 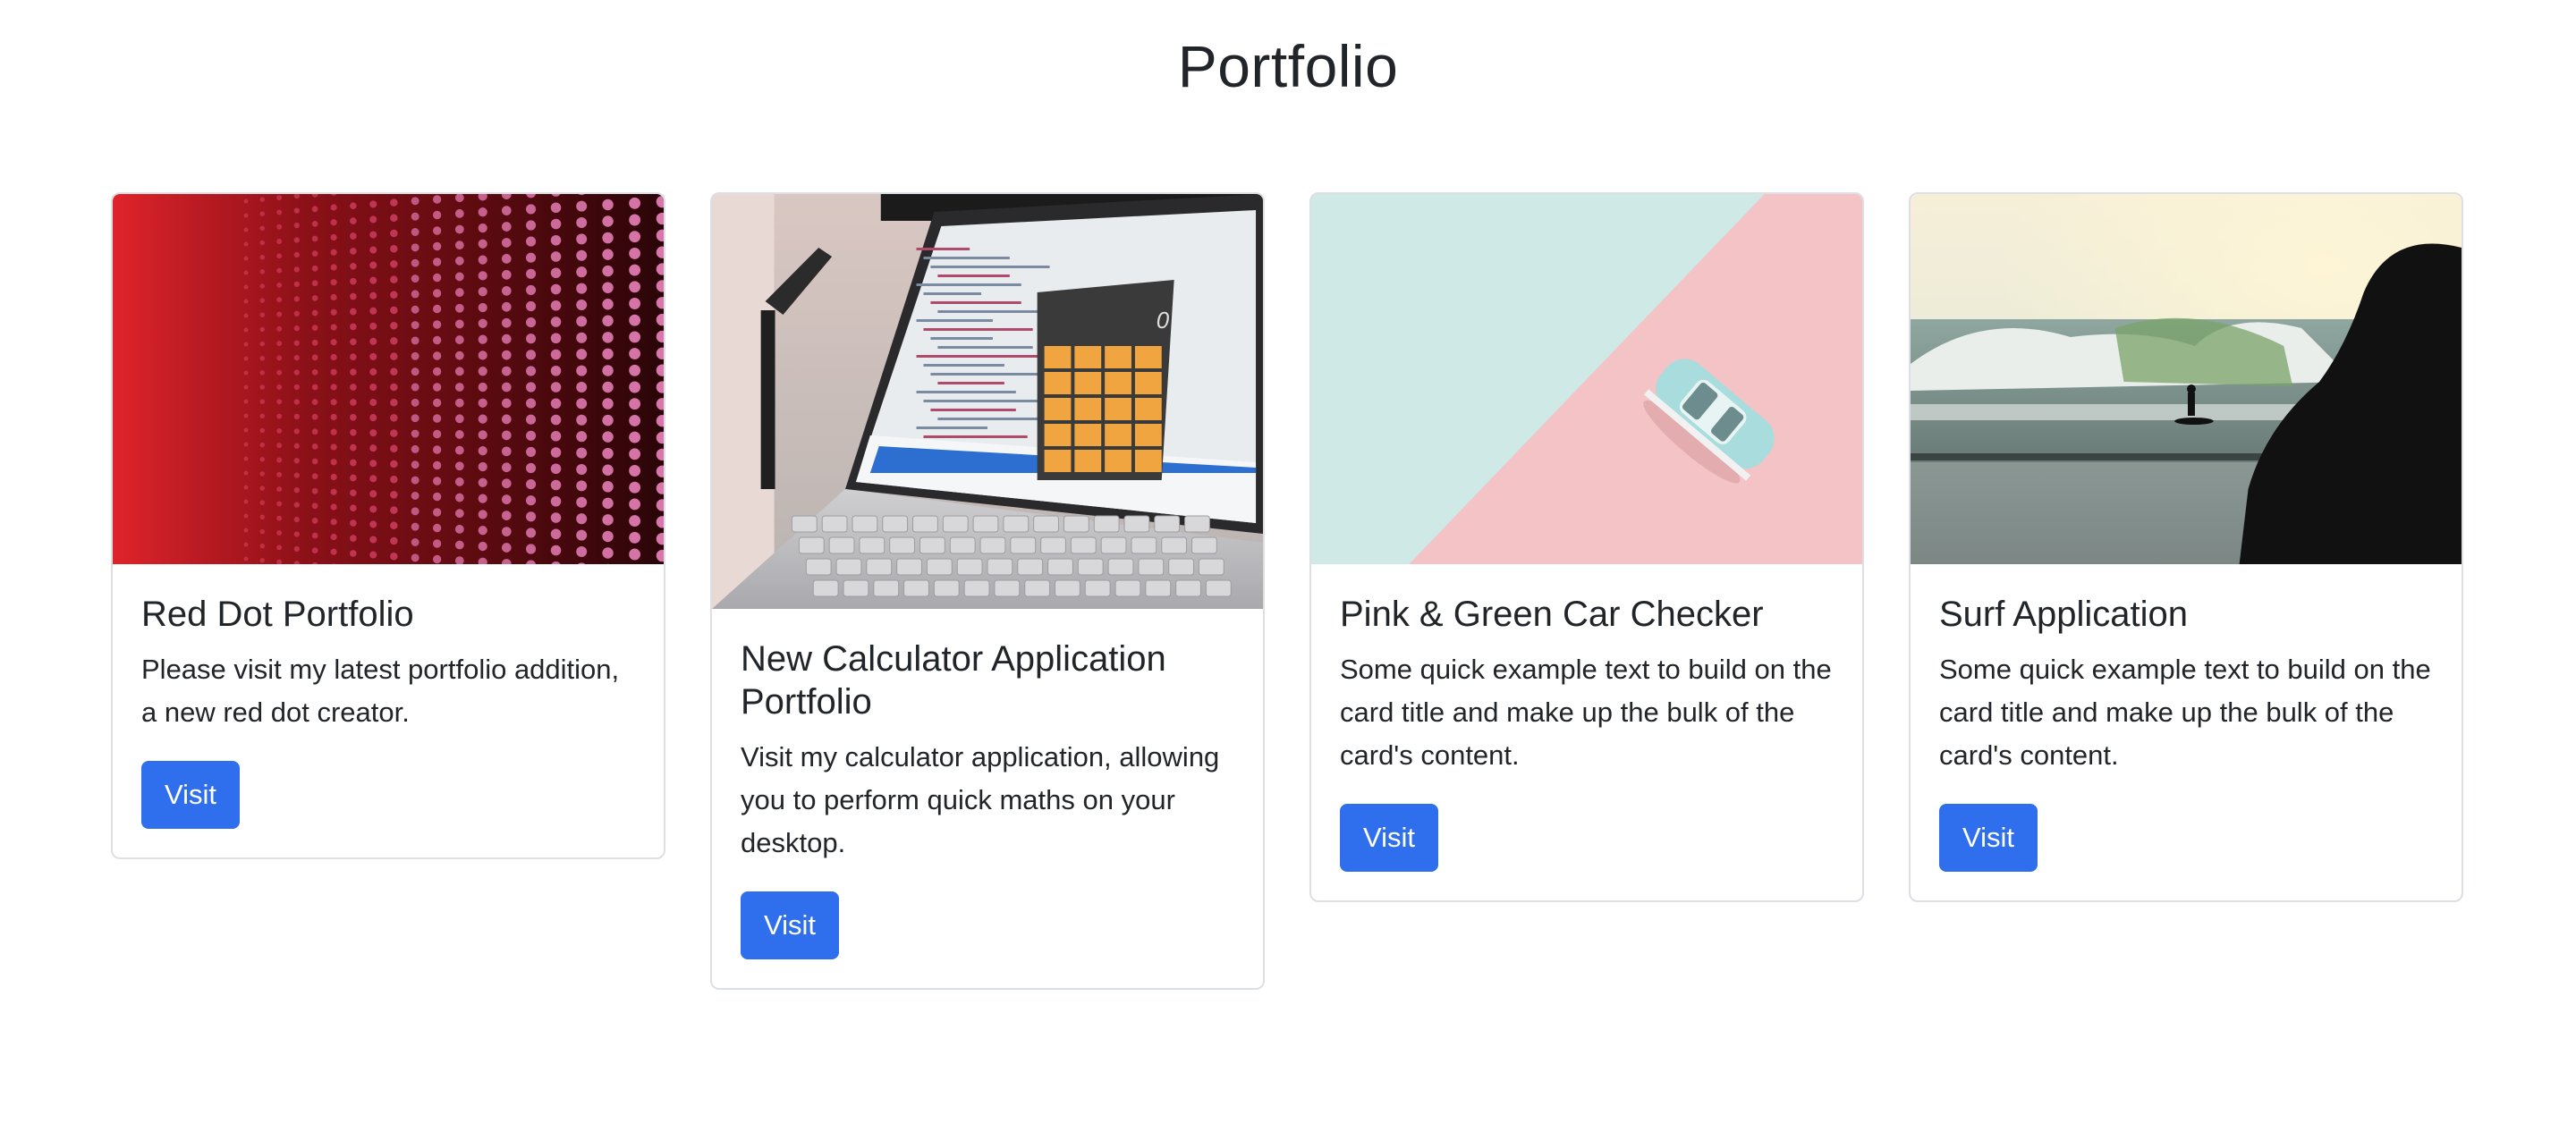 What do you see at coordinates (2186, 379) in the screenshot?
I see `surfer-image` at bounding box center [2186, 379].